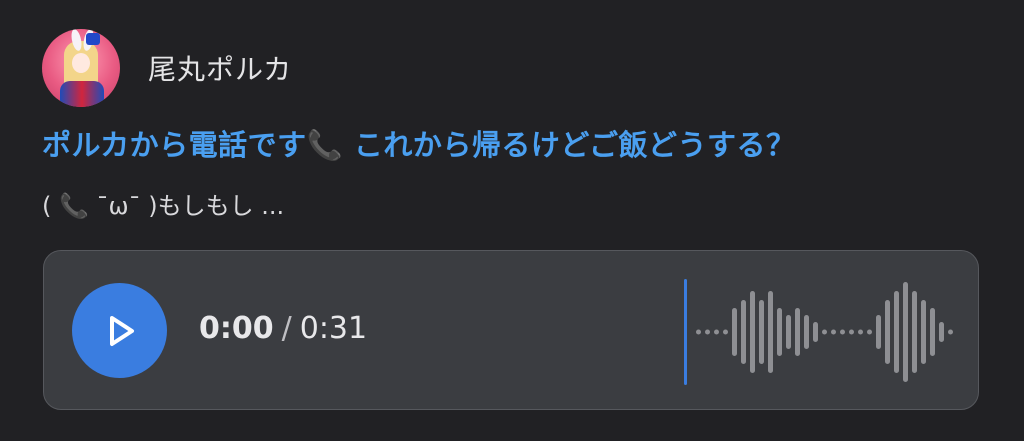 The image size is (1024, 441). Describe the element at coordinates (333, 328) in the screenshot. I see `duration: 0:31` at that location.